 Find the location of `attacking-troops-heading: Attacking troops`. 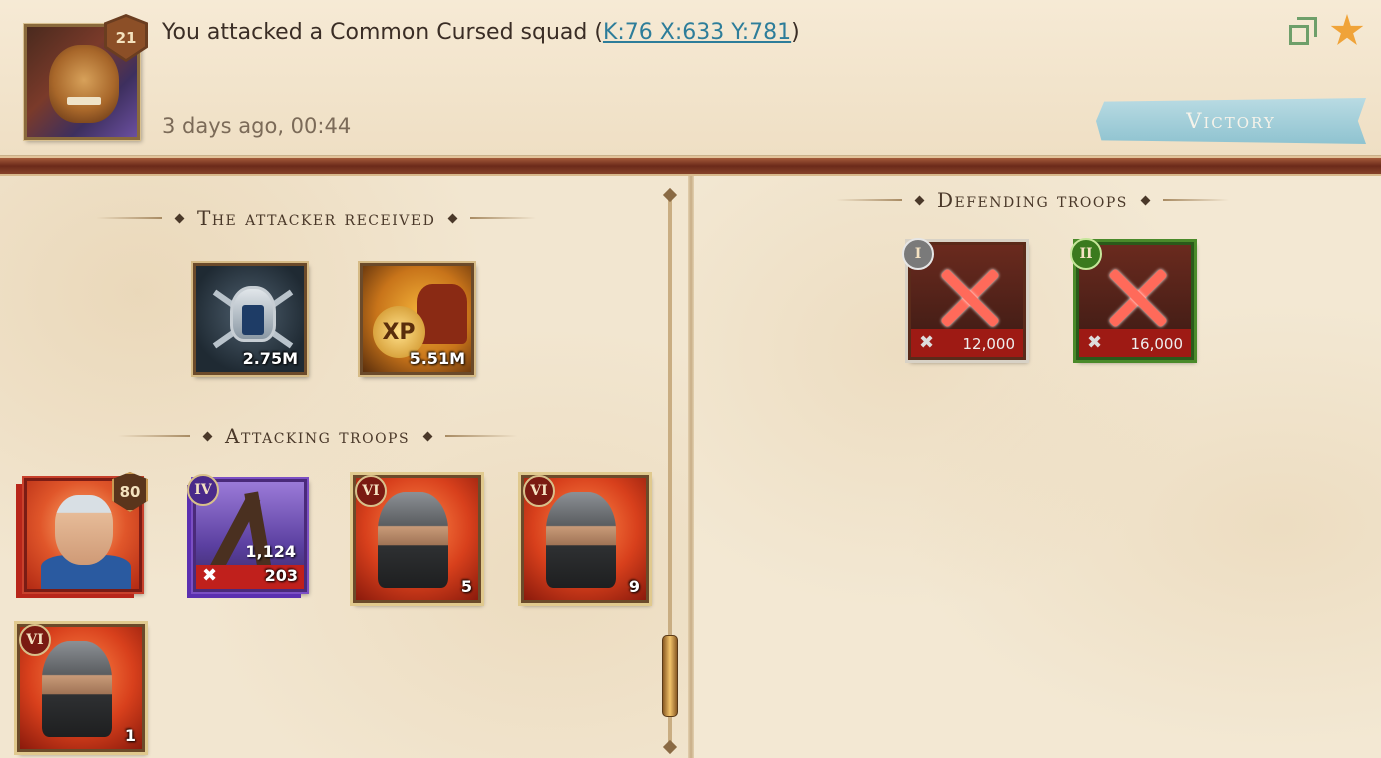

attacking-troops-heading: Attacking troops is located at coordinates (318, 436).